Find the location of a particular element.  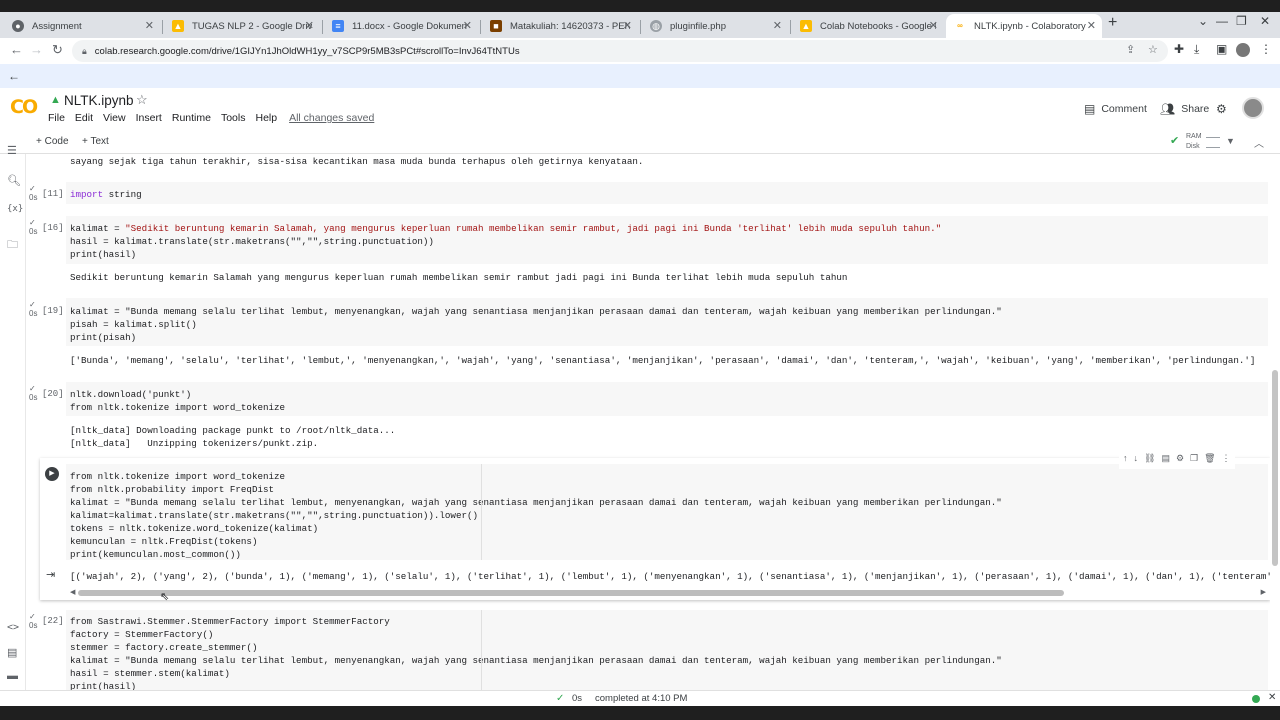

variables-icon: {x} is located at coordinates (15, 209).